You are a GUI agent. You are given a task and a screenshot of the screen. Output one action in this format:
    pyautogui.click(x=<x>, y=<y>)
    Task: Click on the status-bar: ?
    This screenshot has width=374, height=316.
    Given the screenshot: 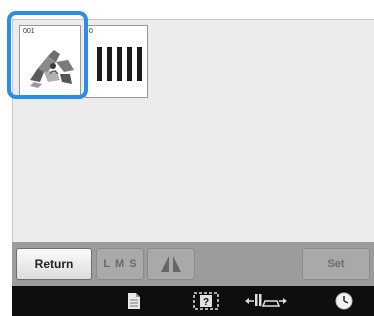 What is the action you would take?
    pyautogui.click(x=193, y=301)
    